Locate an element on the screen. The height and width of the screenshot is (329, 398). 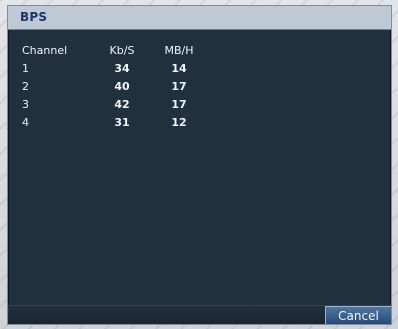
mbh-cell: 14 is located at coordinates (179, 68).